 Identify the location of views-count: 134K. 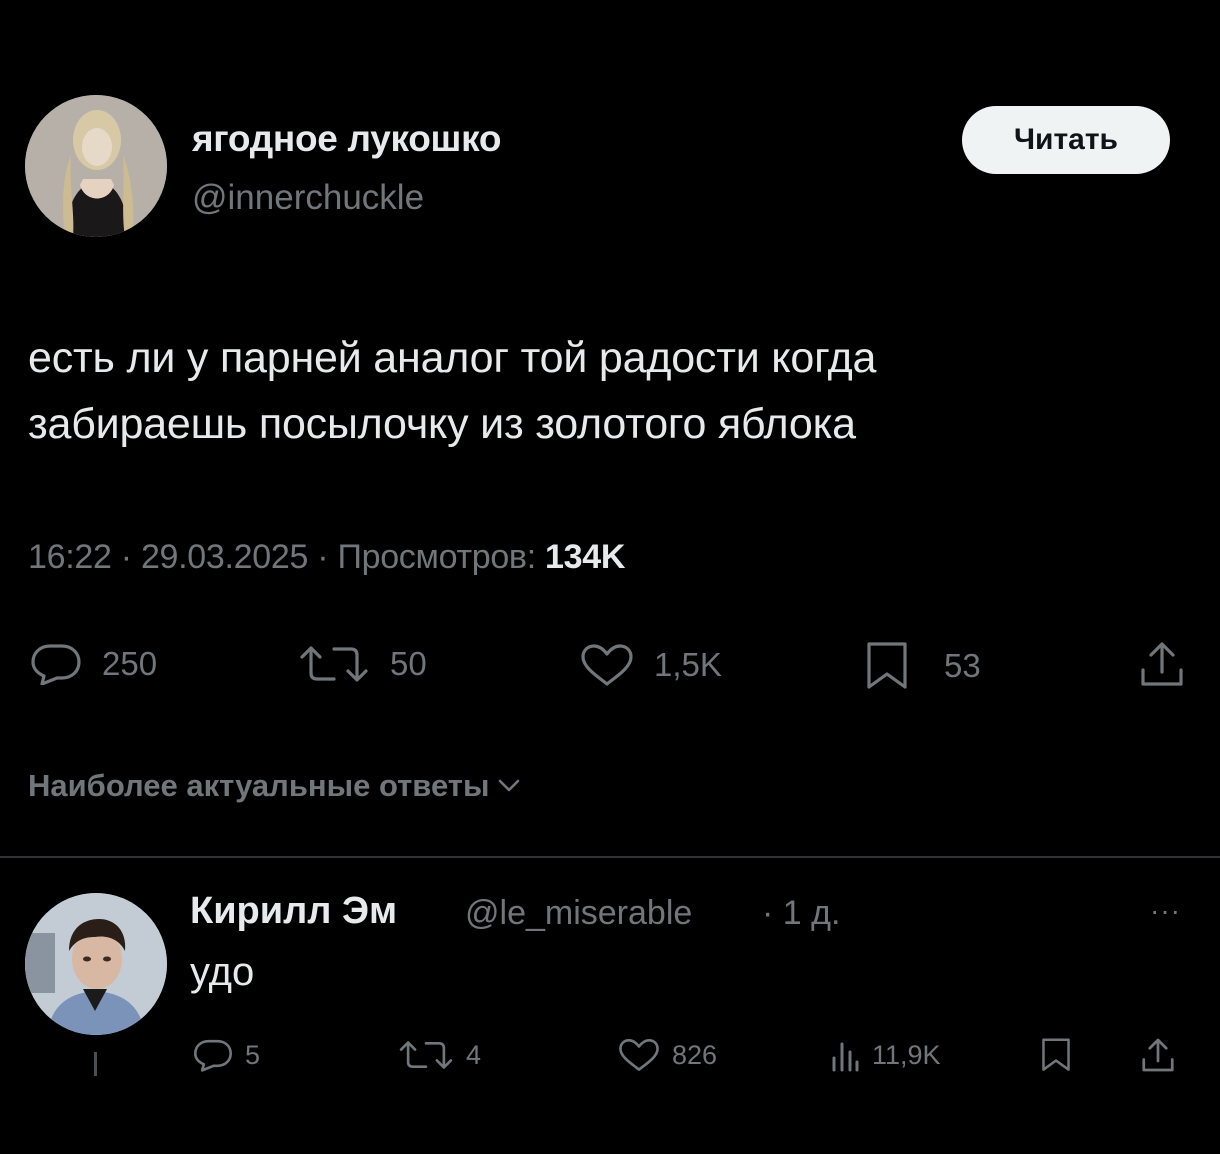
(585, 557).